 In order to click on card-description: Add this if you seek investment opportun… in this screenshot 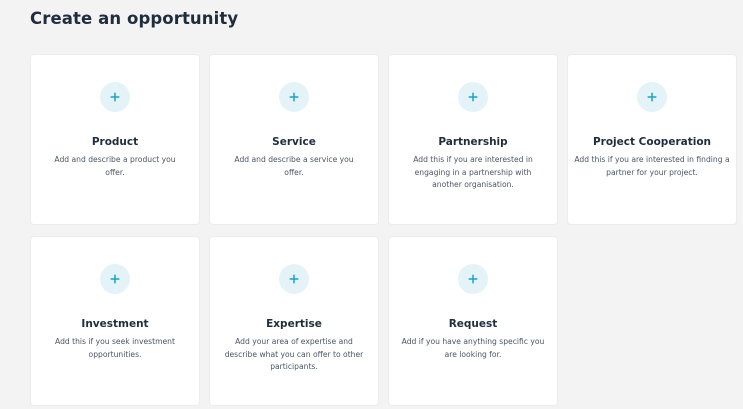, I will do `click(115, 348)`.